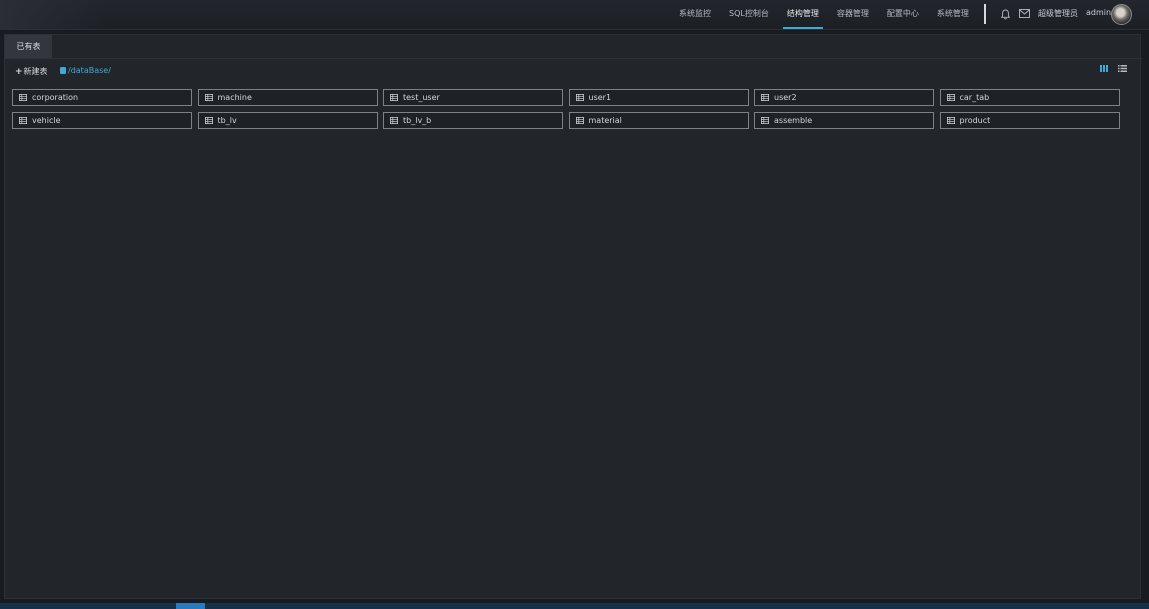 This screenshot has width=1149, height=609. Describe the element at coordinates (1058, 13) in the screenshot. I see `user-role: 超级管理员` at that location.